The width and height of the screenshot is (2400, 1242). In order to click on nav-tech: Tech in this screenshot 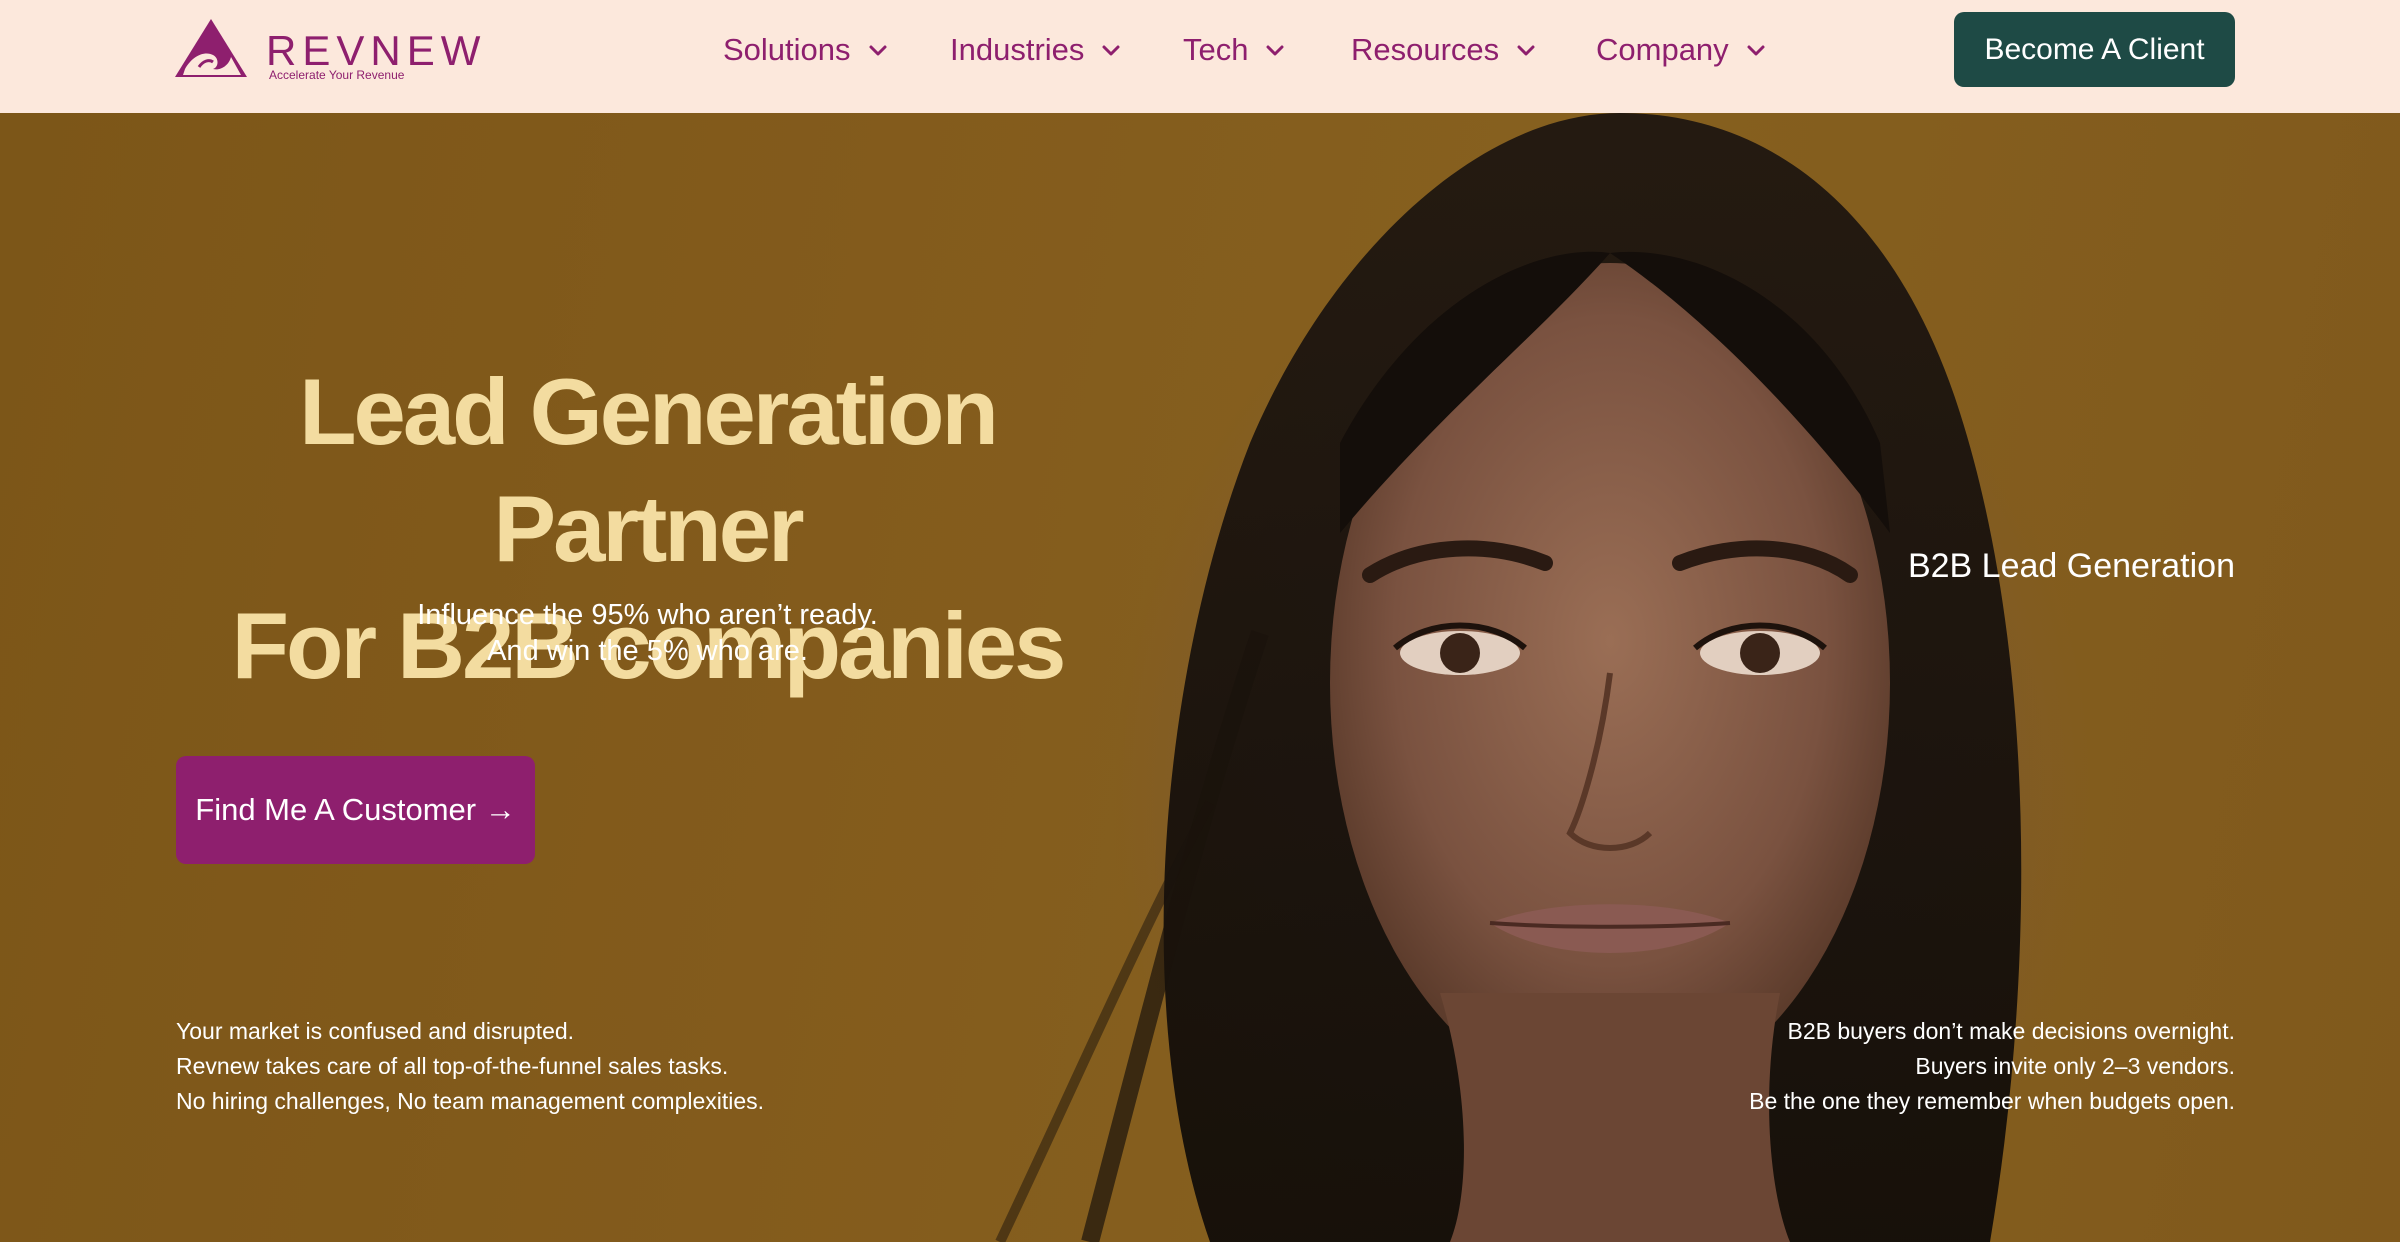, I will do `click(1234, 50)`.